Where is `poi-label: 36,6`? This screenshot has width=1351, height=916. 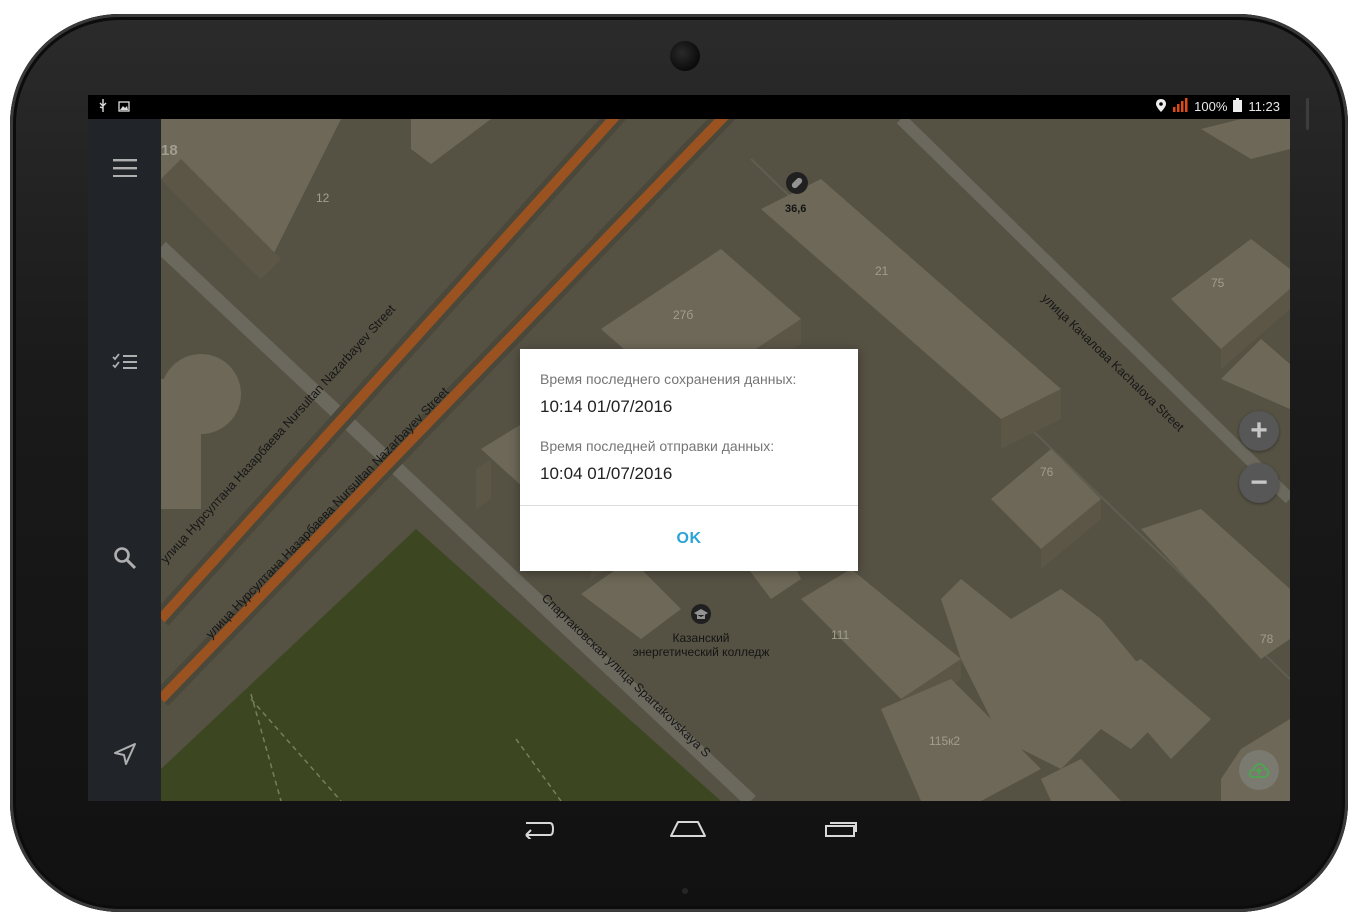 poi-label: 36,6 is located at coordinates (795, 209).